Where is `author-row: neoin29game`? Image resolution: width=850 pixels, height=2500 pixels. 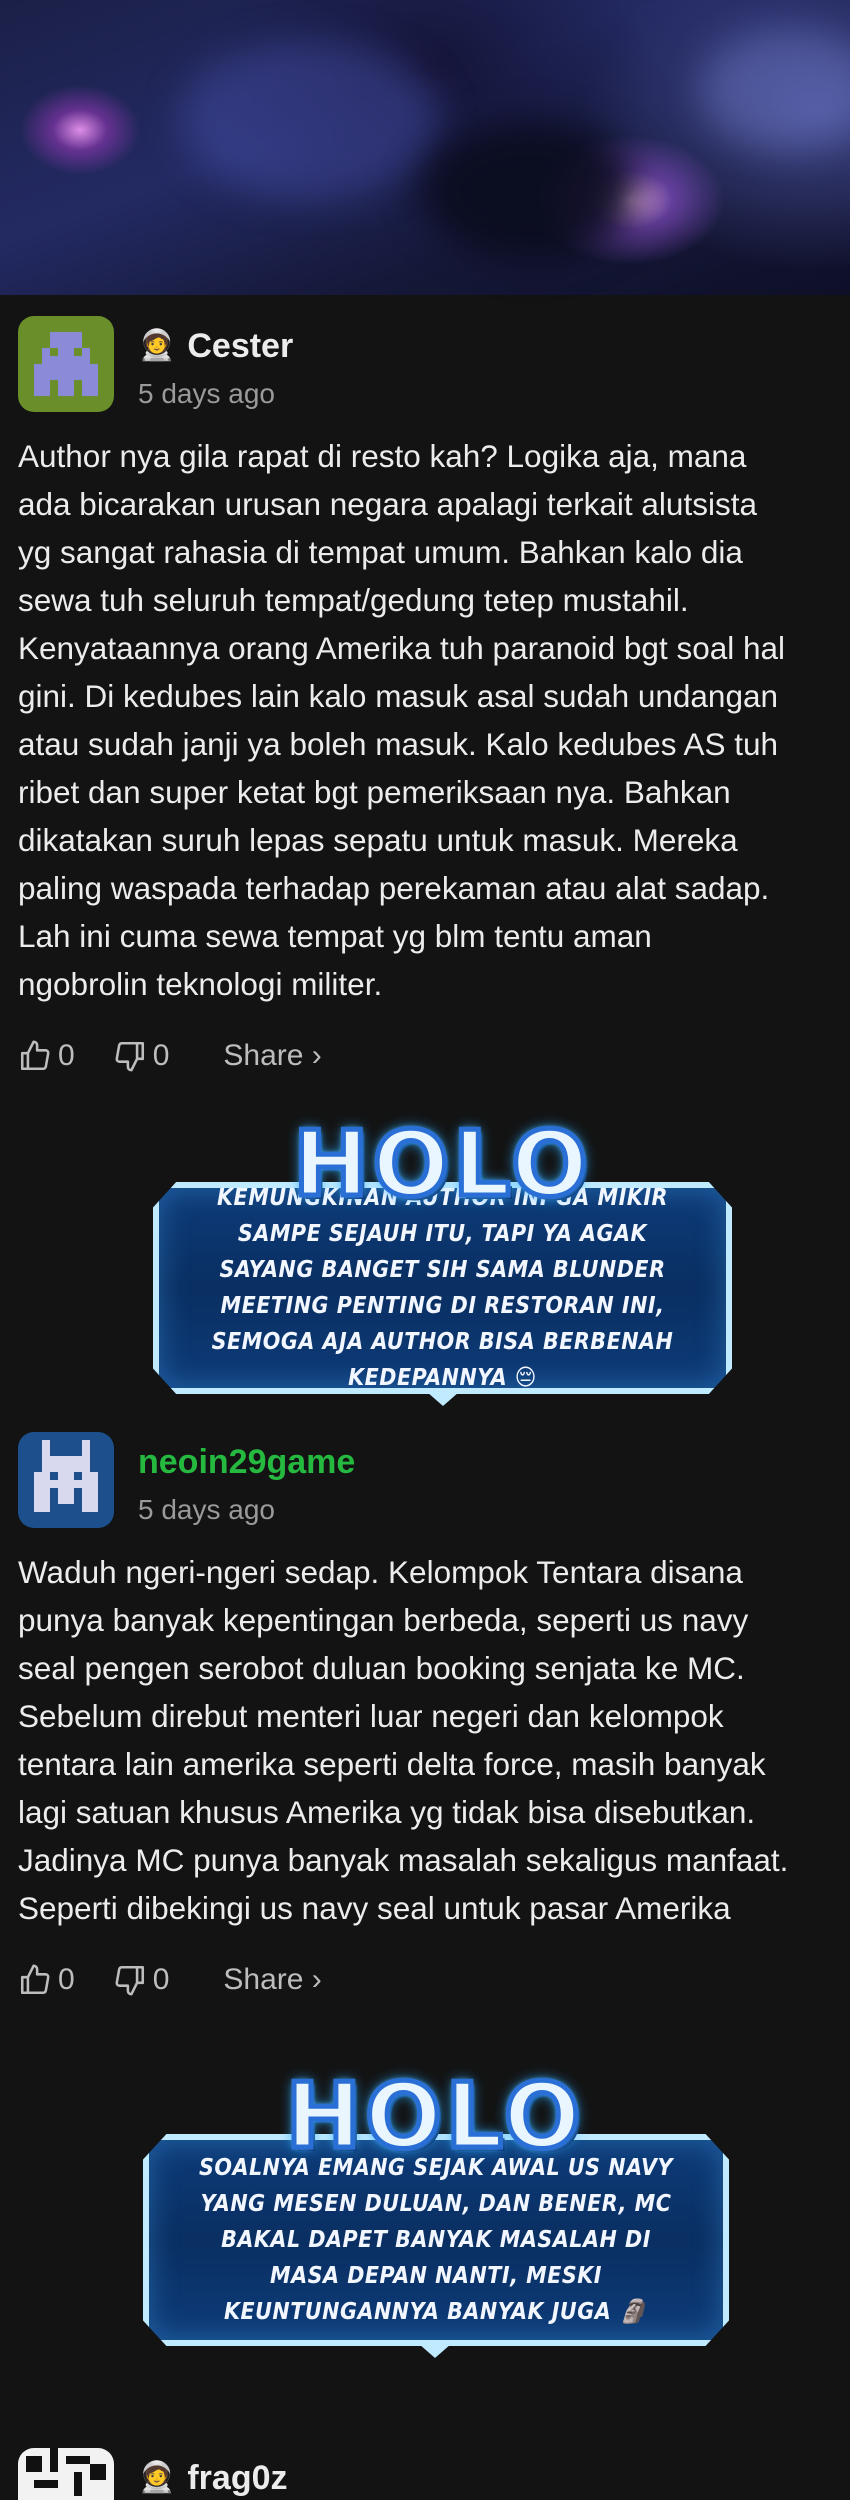
author-row: neoin29game is located at coordinates (246, 1462).